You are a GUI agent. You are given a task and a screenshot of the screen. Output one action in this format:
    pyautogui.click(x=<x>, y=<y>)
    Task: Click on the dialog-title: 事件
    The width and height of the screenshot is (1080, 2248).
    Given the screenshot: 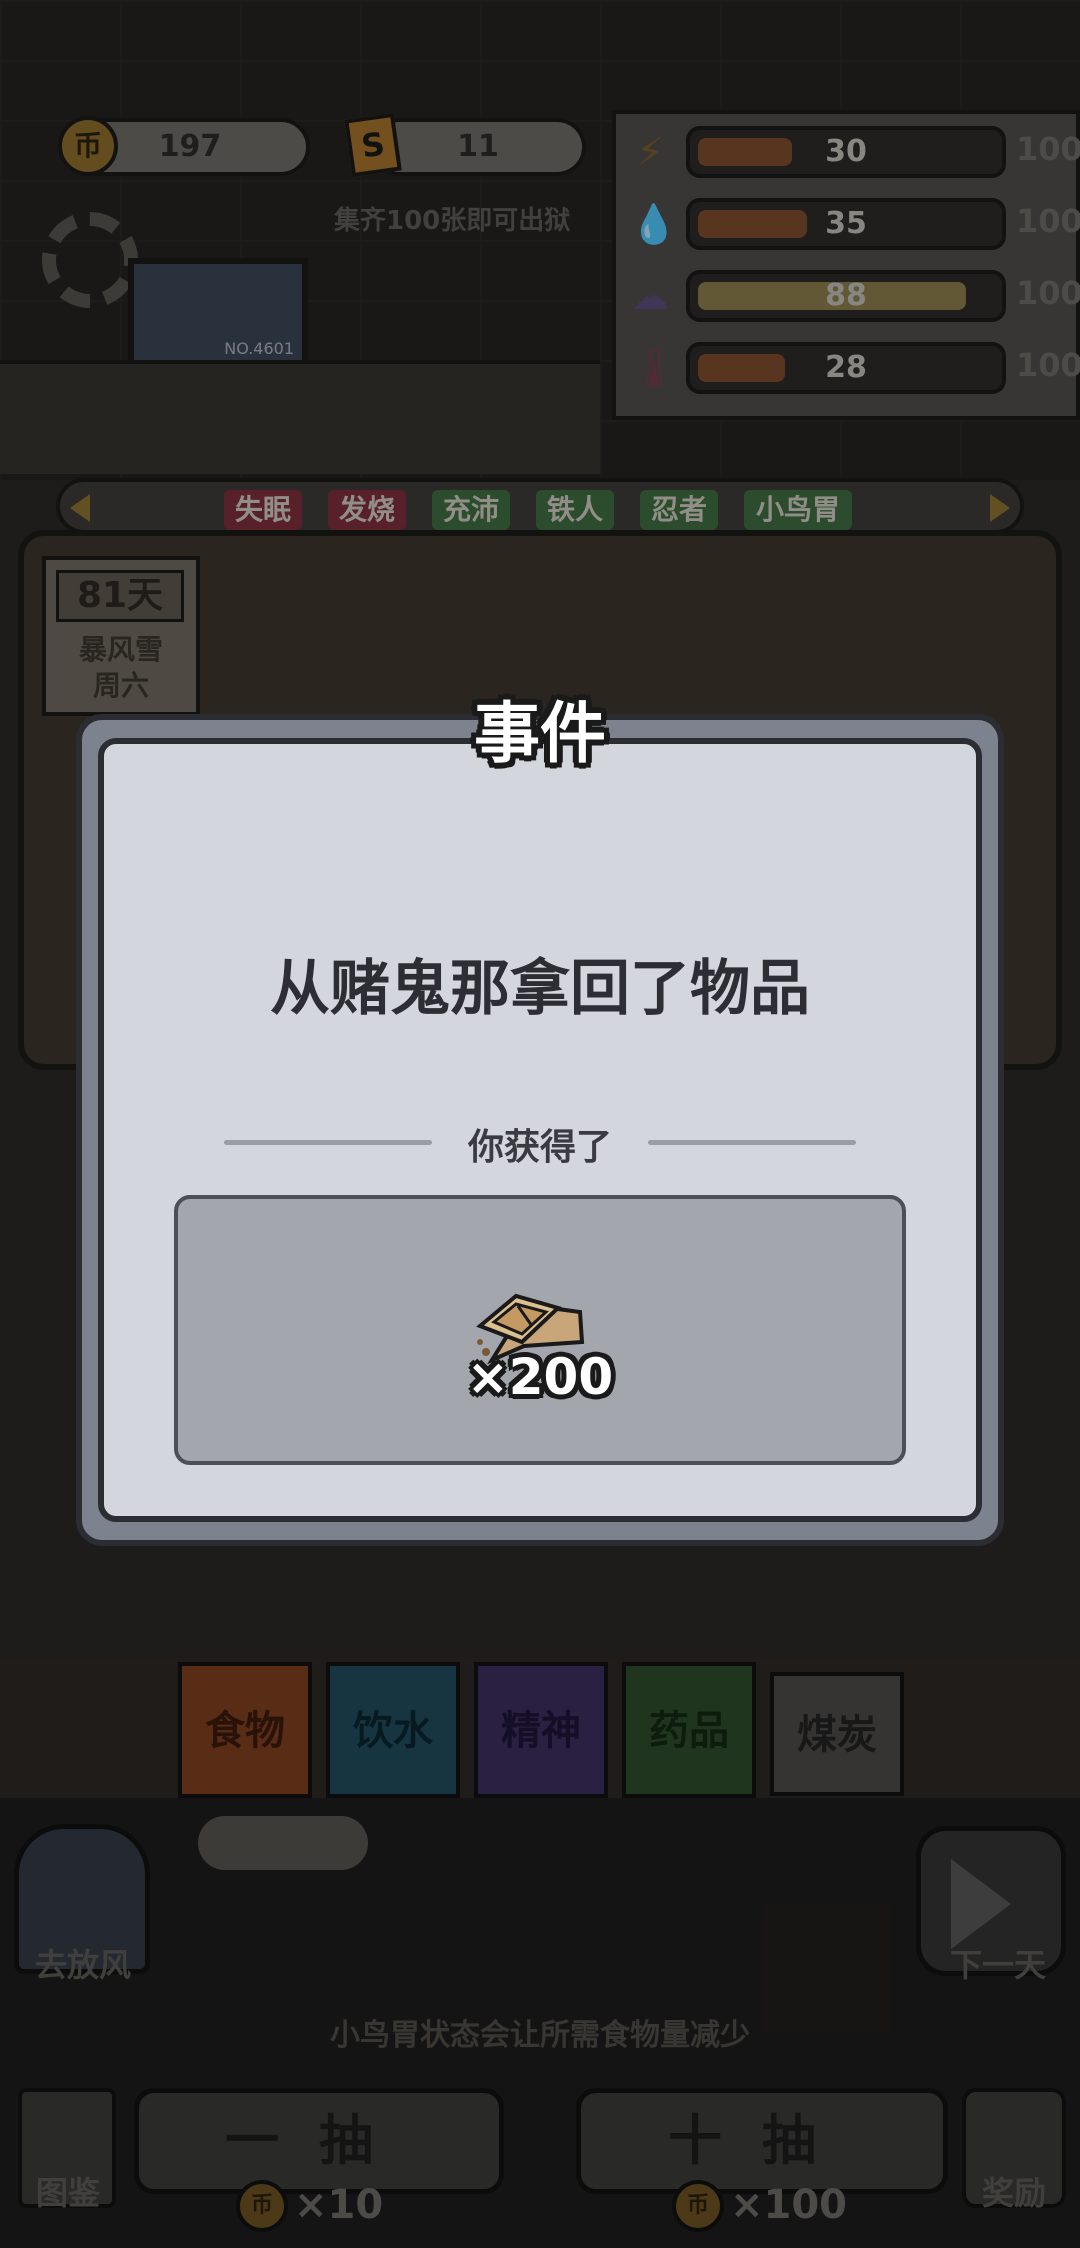 What is the action you would take?
    pyautogui.click(x=540, y=733)
    